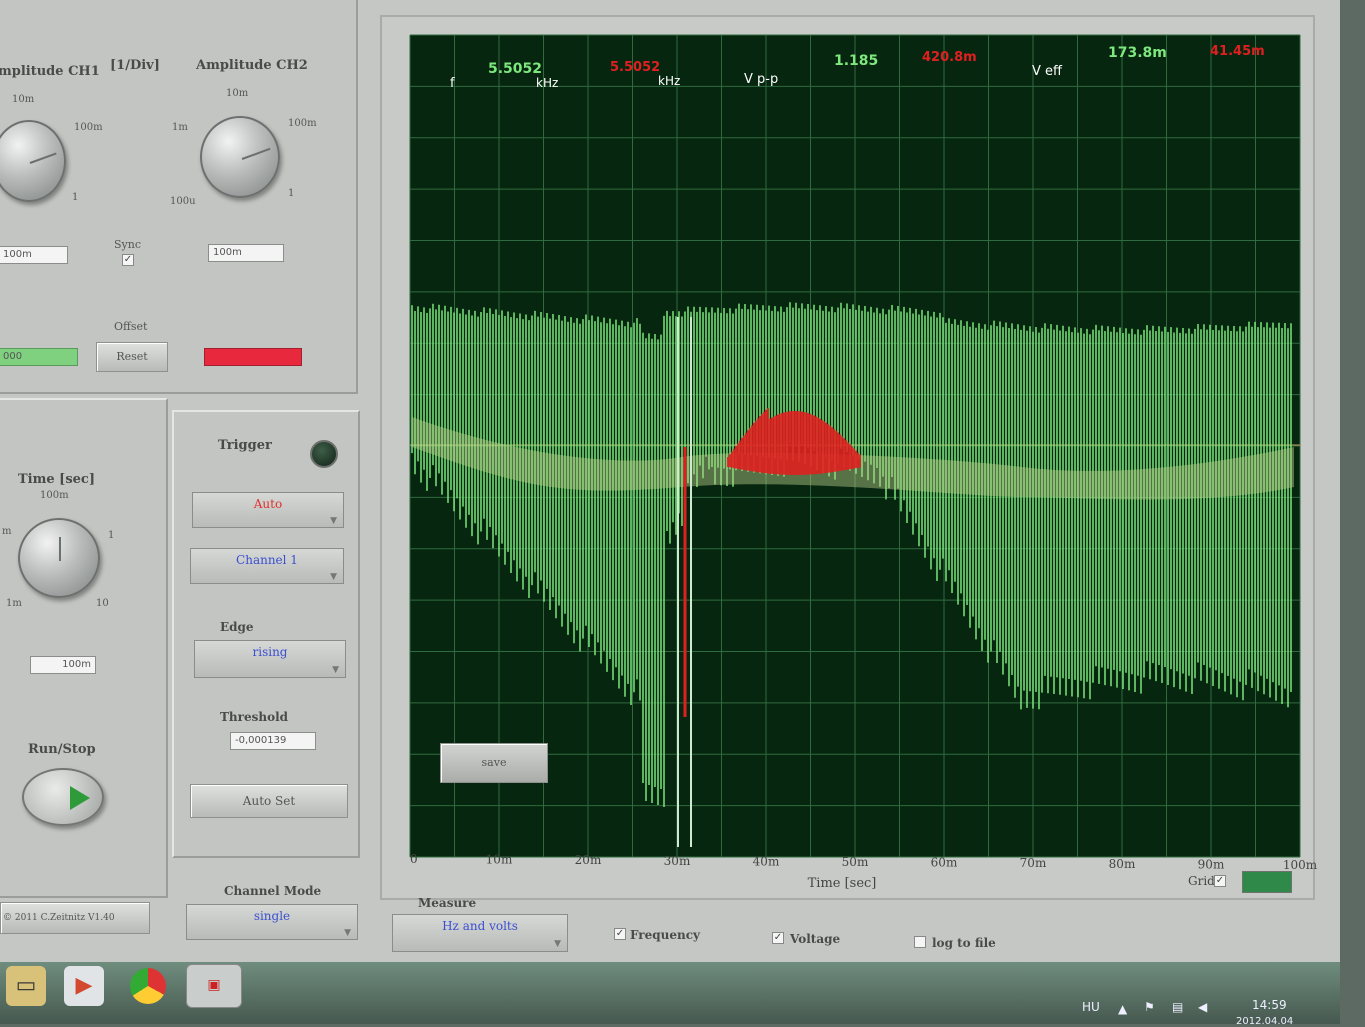  Describe the element at coordinates (237, 93) in the screenshot. I see `ch2-knob-label-10m: 10m` at that location.